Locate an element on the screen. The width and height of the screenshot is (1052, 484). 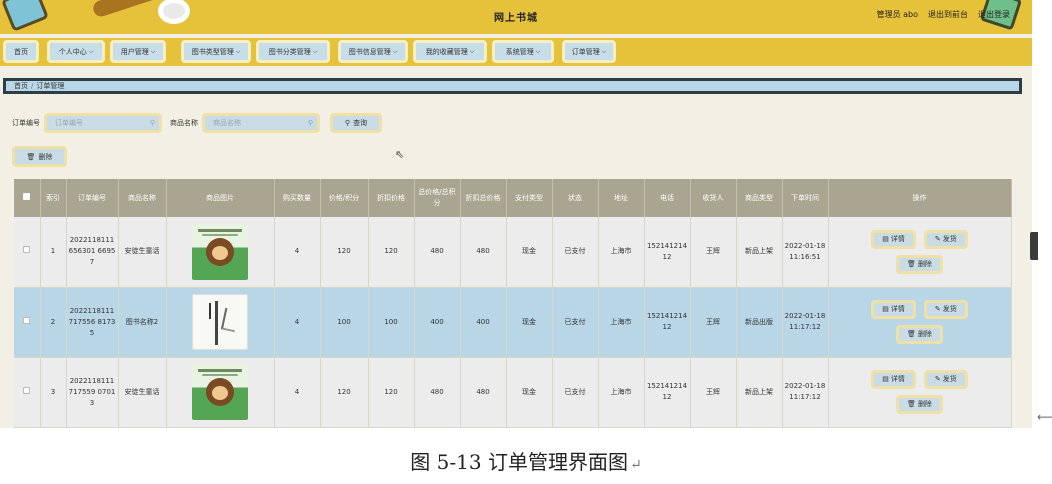
nav-home: 首页 is located at coordinates (21, 51).